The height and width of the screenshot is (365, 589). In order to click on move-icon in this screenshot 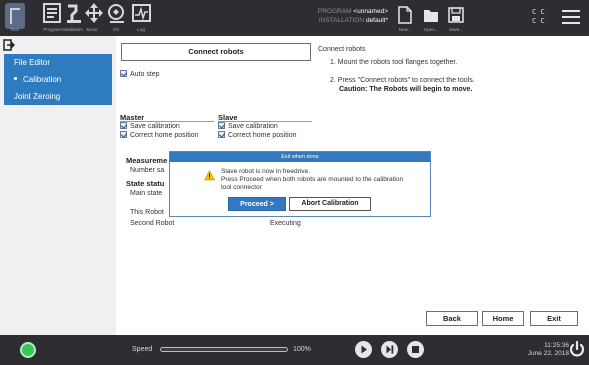, I will do `click(94, 13)`.